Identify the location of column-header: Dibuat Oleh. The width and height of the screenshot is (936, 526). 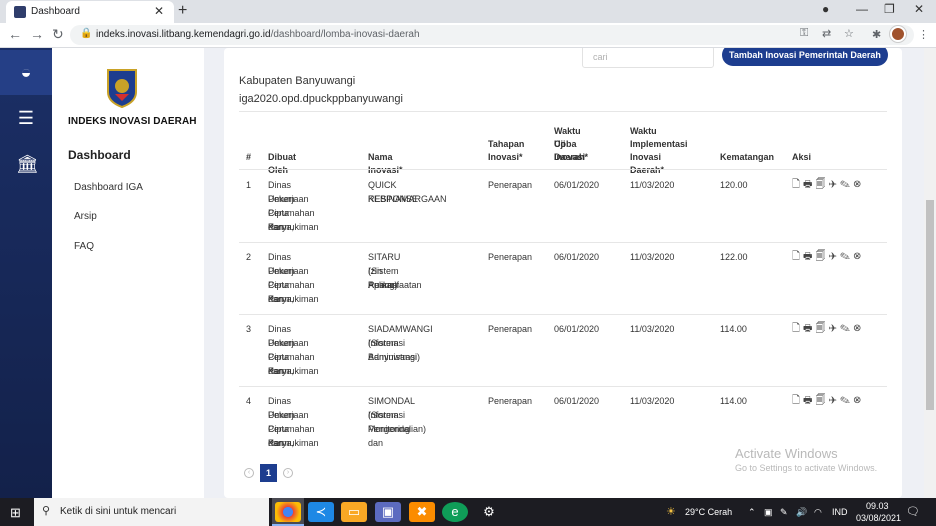
(282, 163).